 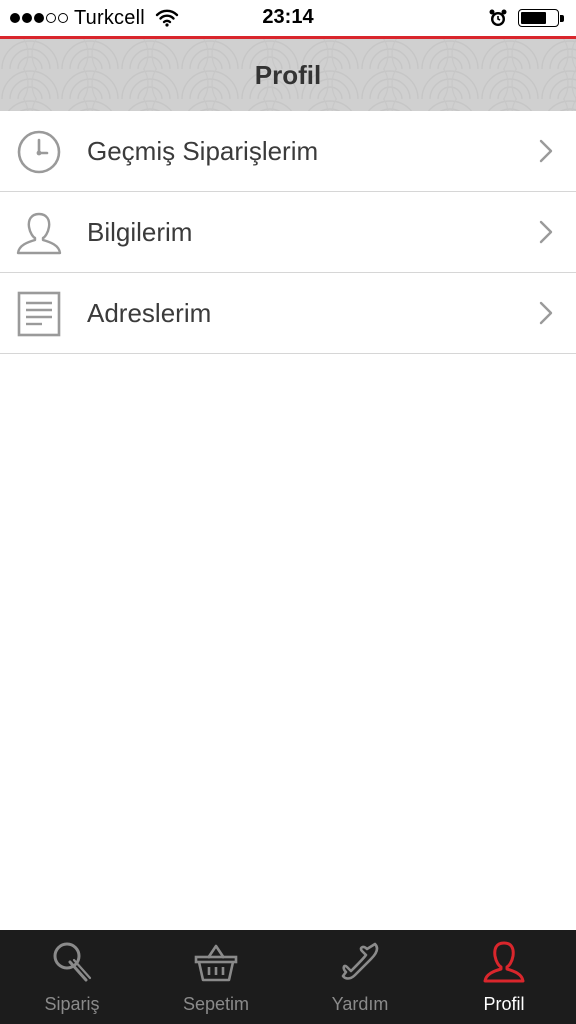 I want to click on tab-bar: Sipariş Sepetim Yardım Profil, so click(x=288, y=977).